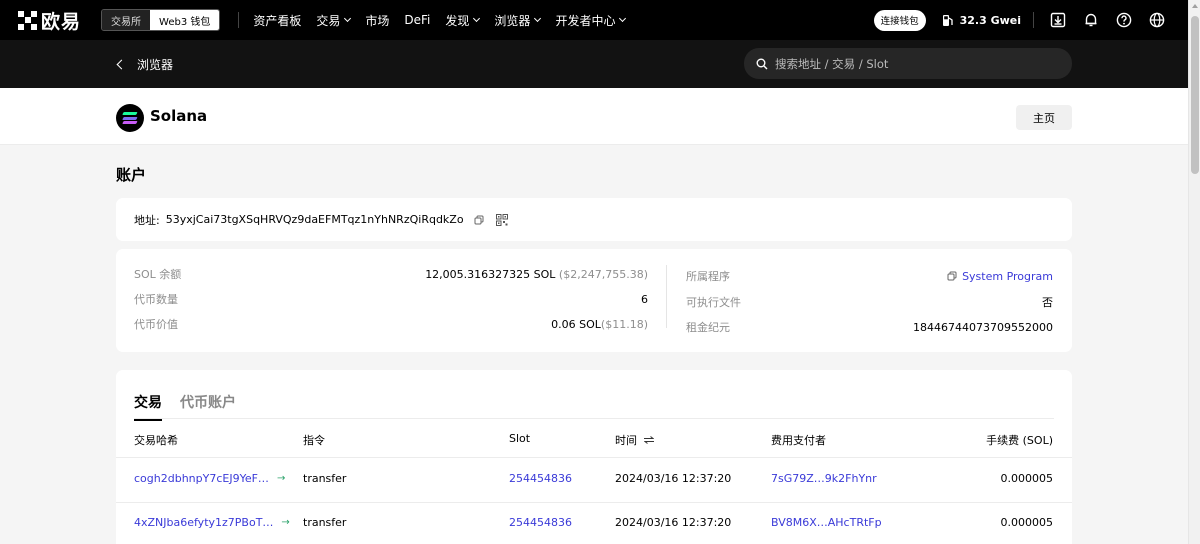  I want to click on topbar-divider, so click(1033, 20).